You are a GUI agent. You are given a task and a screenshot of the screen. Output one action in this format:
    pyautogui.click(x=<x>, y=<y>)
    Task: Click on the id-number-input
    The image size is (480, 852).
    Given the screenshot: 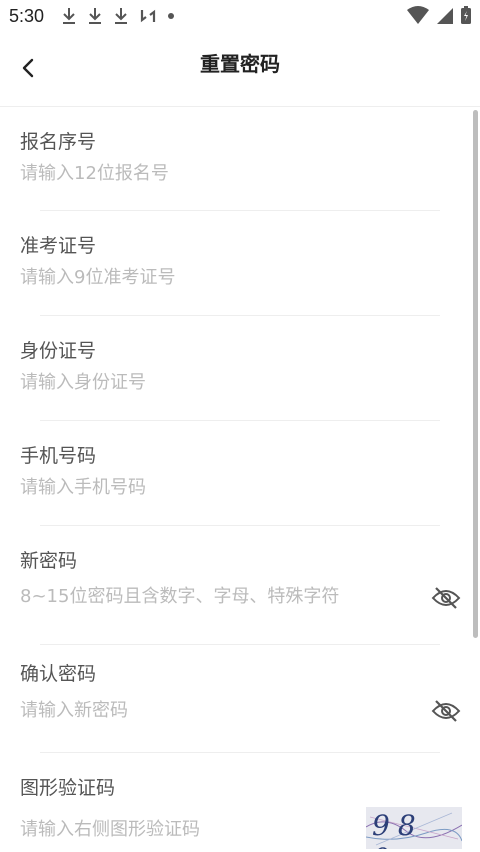 What is the action you would take?
    pyautogui.click(x=220, y=382)
    